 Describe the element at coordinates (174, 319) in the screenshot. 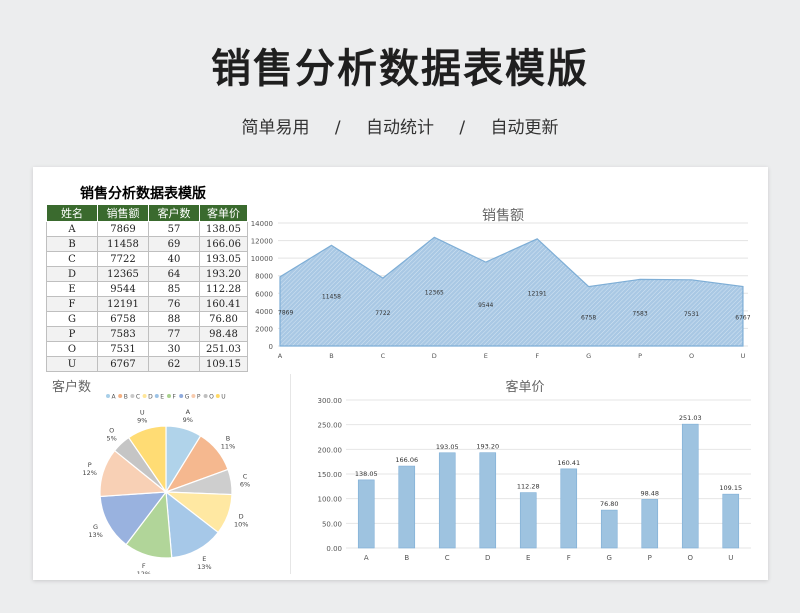

I see `table-cell: 88` at that location.